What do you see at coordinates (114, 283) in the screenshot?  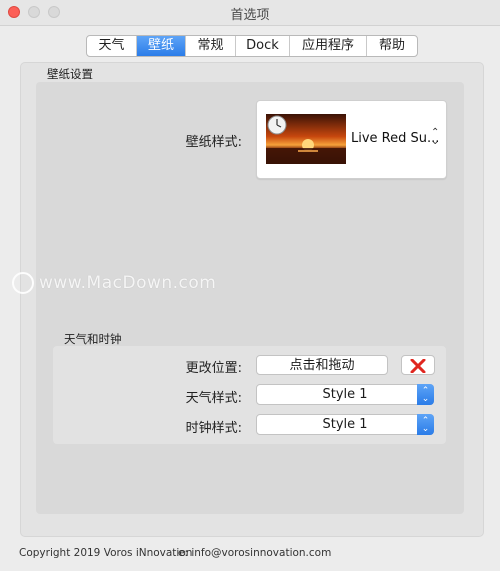 I see `watermark: www.MacDown.com` at bounding box center [114, 283].